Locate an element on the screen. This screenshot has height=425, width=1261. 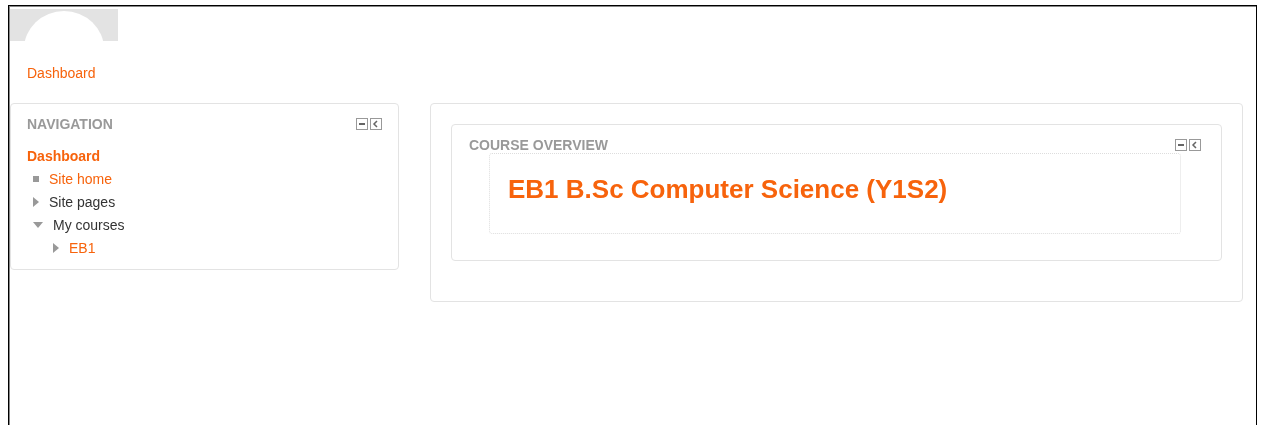
bullet-icon is located at coordinates (36, 178).